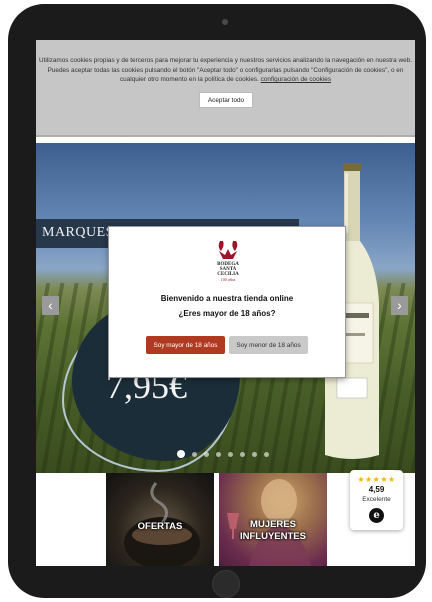 The height and width of the screenshot is (602, 432). I want to click on chevron-left-icon: ‹, so click(50, 305).